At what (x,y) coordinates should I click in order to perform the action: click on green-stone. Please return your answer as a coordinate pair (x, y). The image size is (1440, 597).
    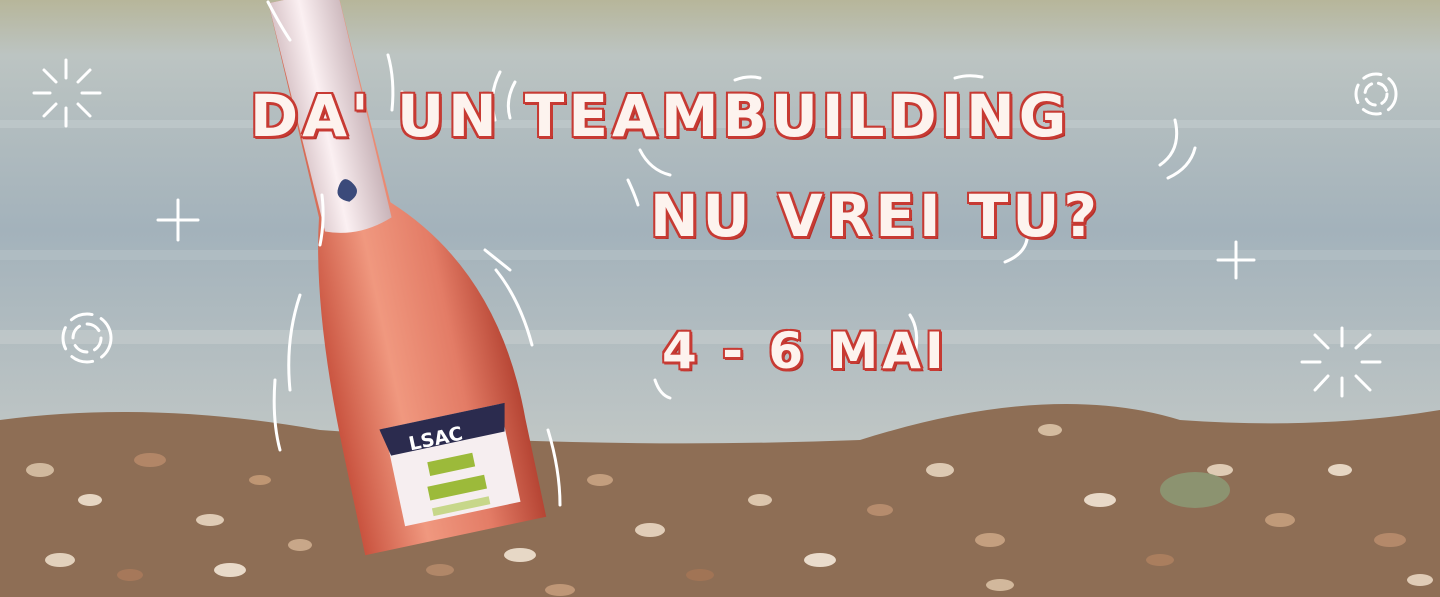
    Looking at the image, I should click on (1195, 490).